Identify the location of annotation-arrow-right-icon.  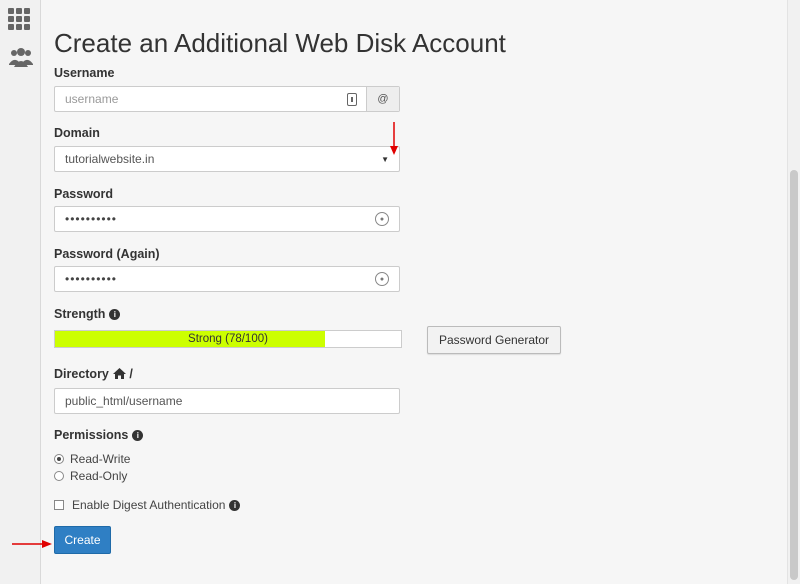
(32, 544).